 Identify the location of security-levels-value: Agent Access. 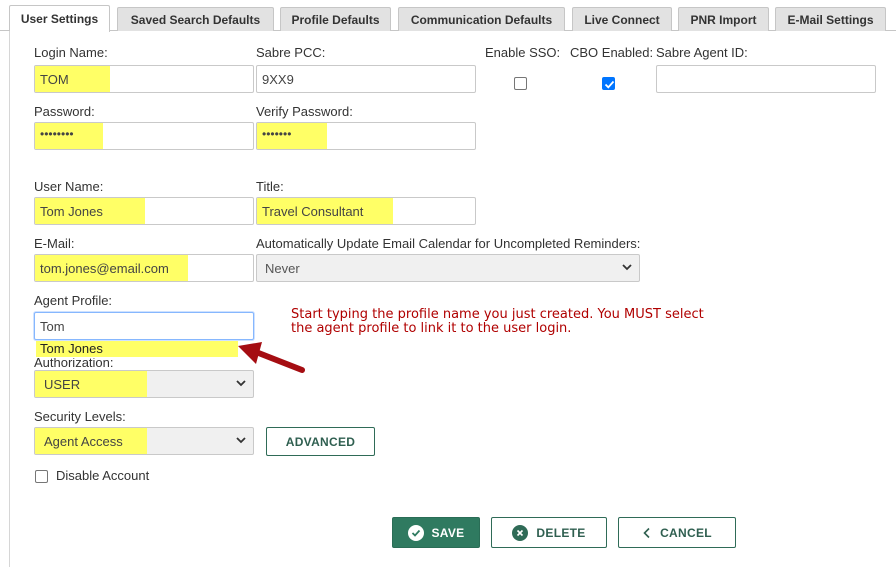
(83, 441).